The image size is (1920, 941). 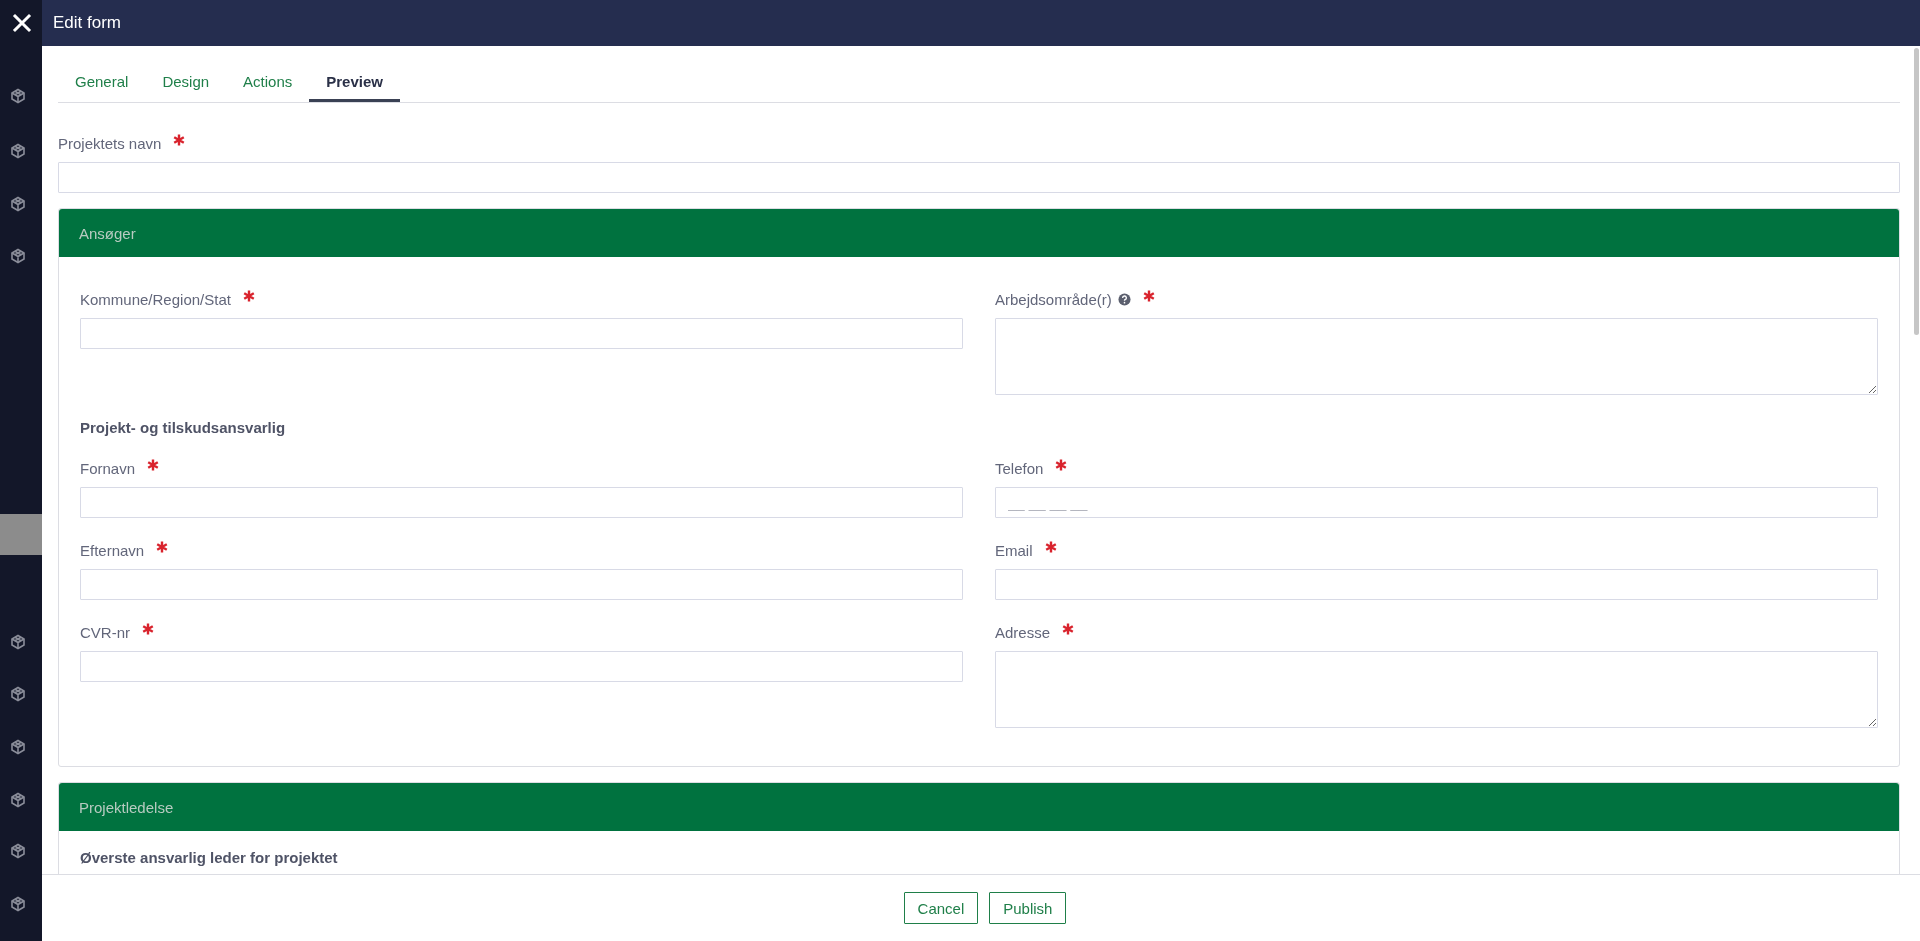 I want to click on scrollbar, so click(x=1916, y=191).